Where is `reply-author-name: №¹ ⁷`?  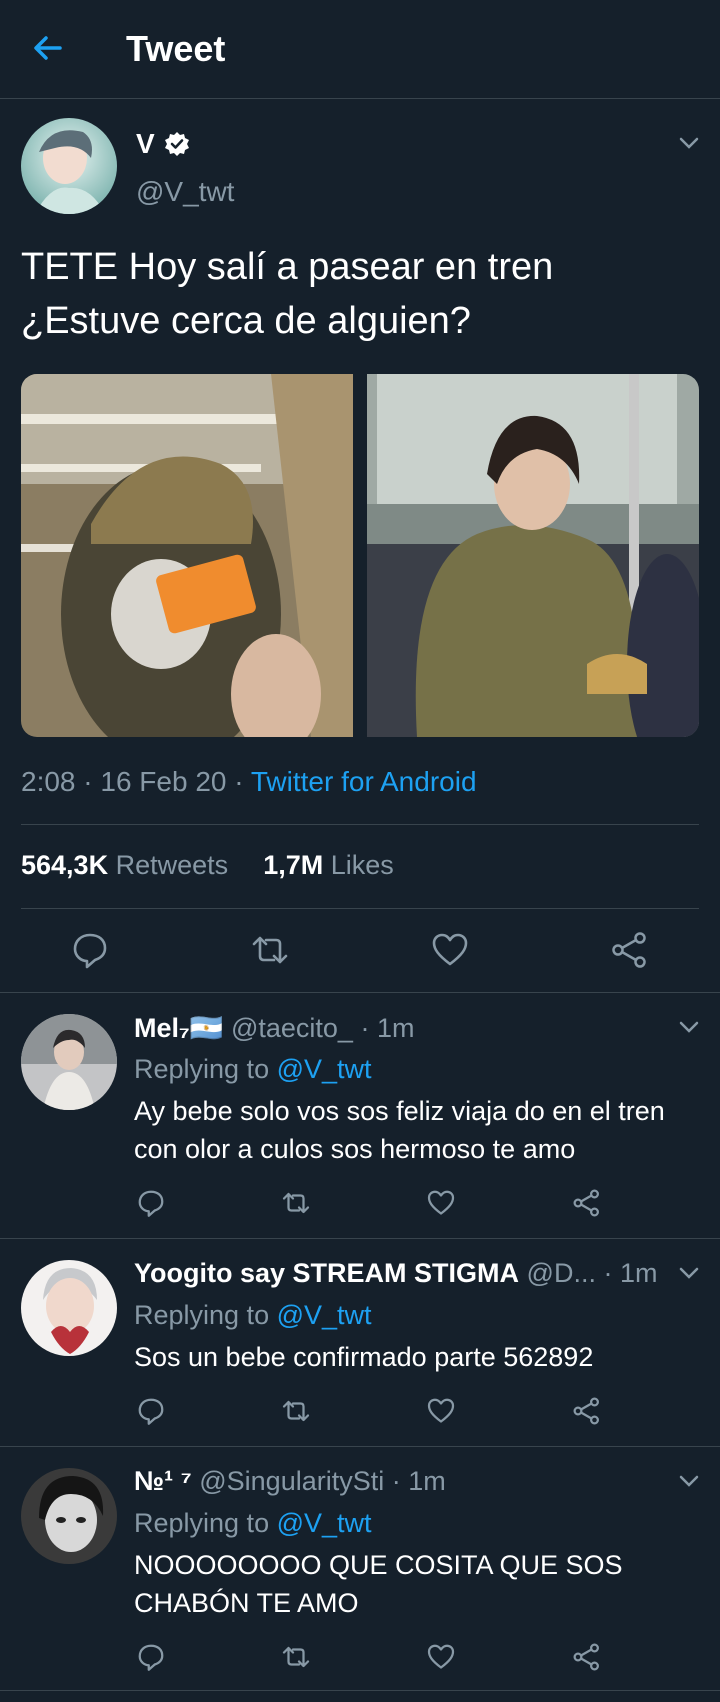 reply-author-name: №¹ ⁷ is located at coordinates (163, 1481).